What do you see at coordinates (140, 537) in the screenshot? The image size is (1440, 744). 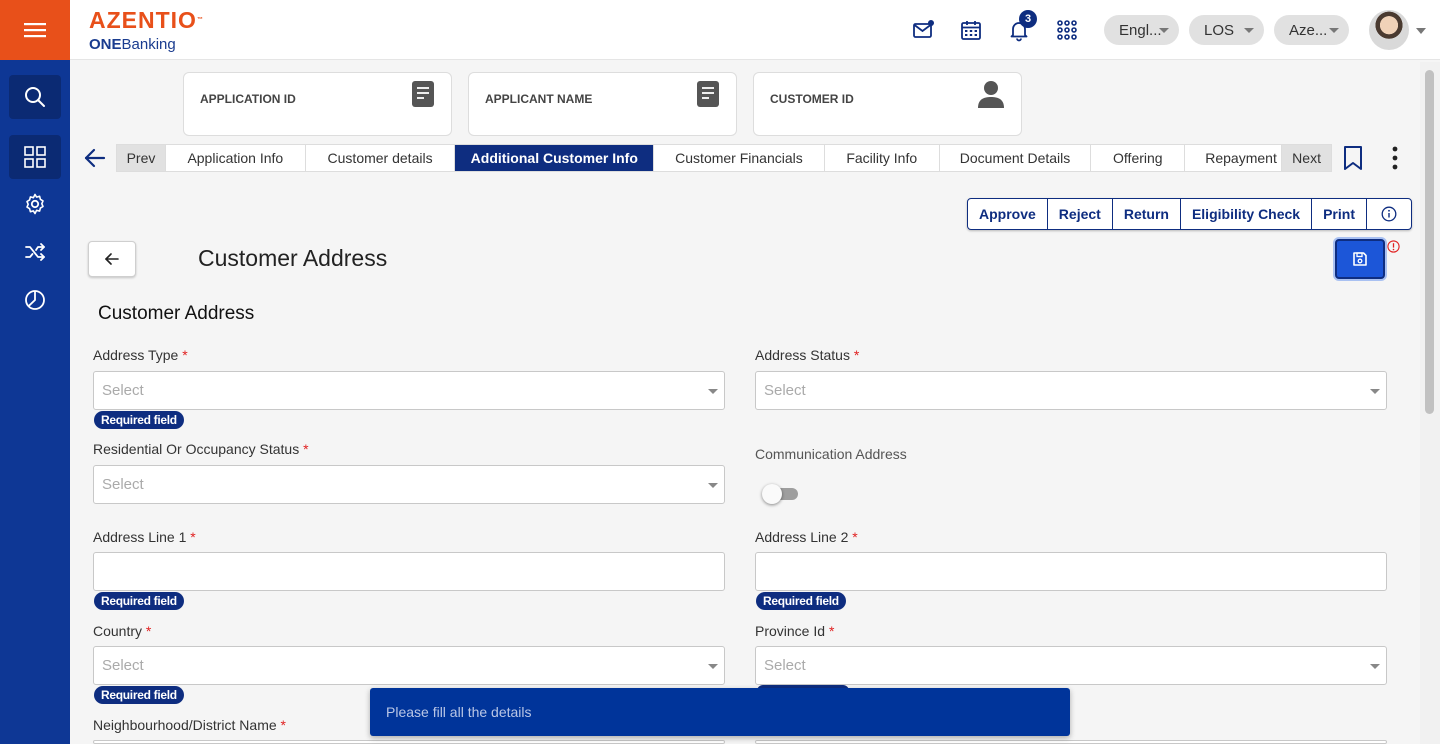 I see `address-line1-label-text: Address Line 1` at bounding box center [140, 537].